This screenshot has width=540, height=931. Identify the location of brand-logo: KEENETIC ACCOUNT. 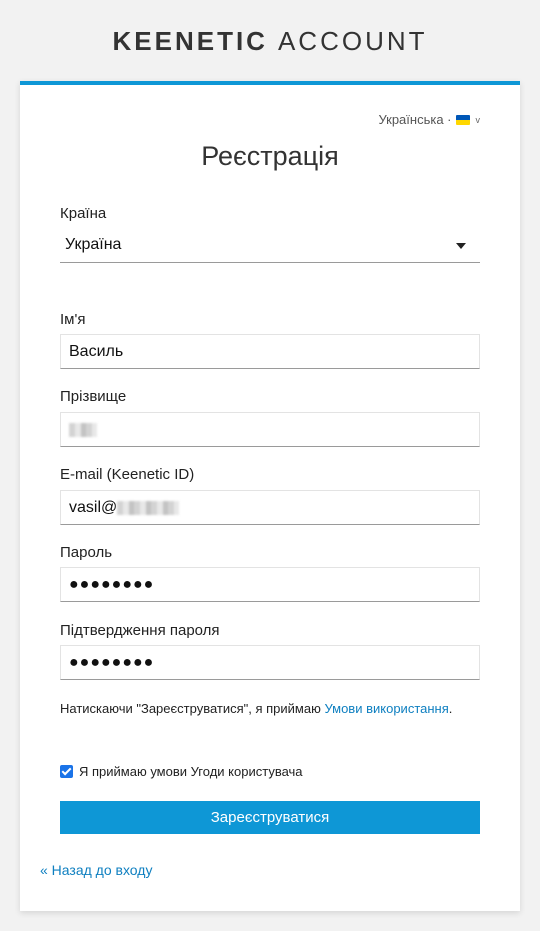
(270, 41).